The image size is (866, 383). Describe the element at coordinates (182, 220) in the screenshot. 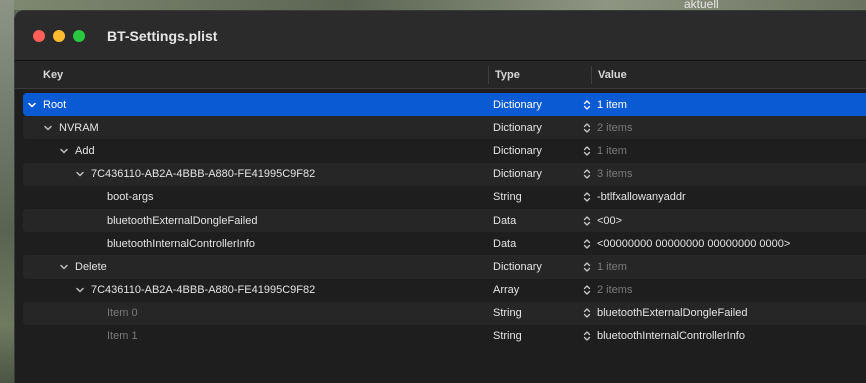

I see `row-key-label: bluetoothExternalDongleFailed` at that location.